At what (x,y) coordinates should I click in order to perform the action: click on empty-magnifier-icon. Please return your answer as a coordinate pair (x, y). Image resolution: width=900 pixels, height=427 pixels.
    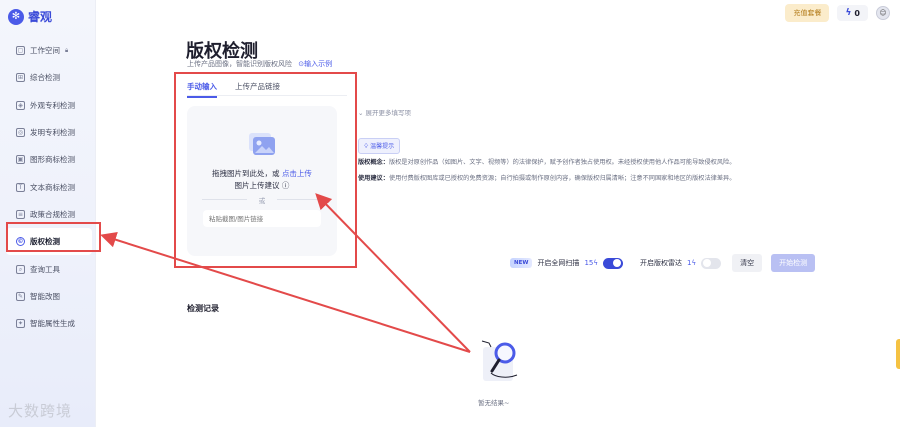
    Looking at the image, I should click on (499, 360).